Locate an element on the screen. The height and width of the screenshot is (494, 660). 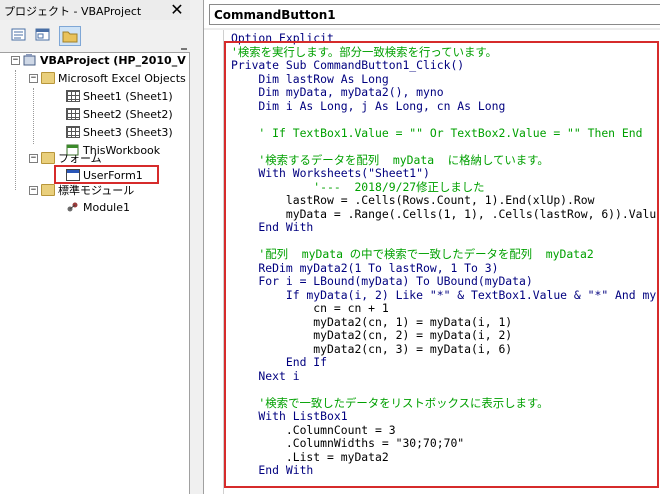
tree-item-label: Module1 is located at coordinates (106, 207).